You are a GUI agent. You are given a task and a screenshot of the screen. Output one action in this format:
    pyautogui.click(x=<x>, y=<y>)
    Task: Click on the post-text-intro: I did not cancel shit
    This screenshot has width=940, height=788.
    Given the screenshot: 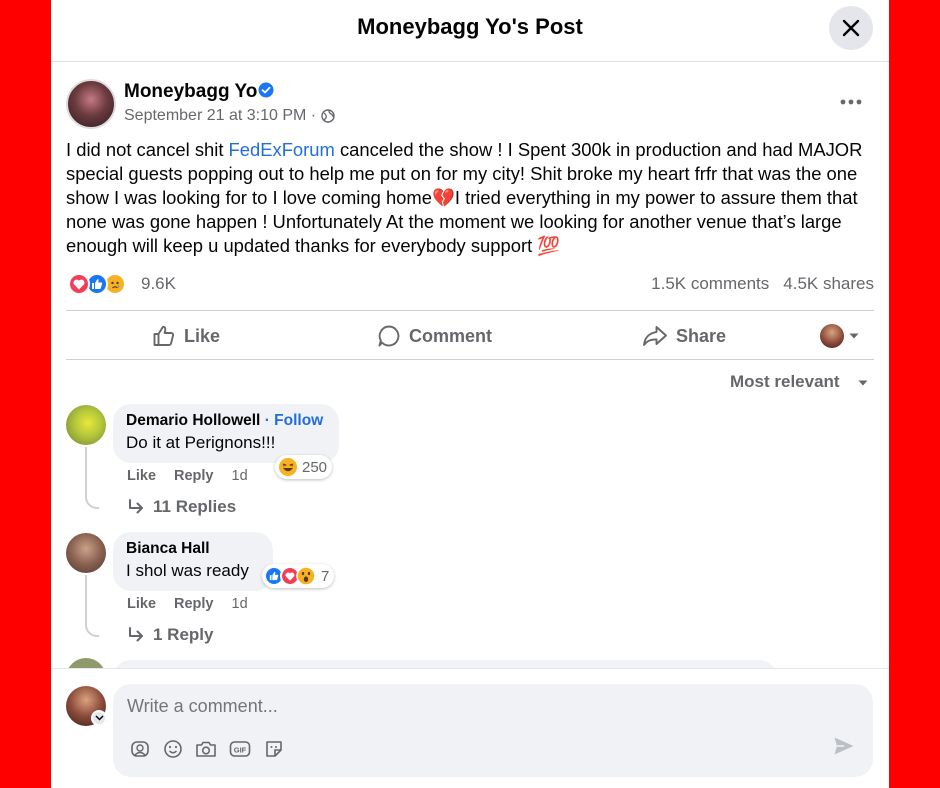 What is the action you would take?
    pyautogui.click(x=147, y=149)
    